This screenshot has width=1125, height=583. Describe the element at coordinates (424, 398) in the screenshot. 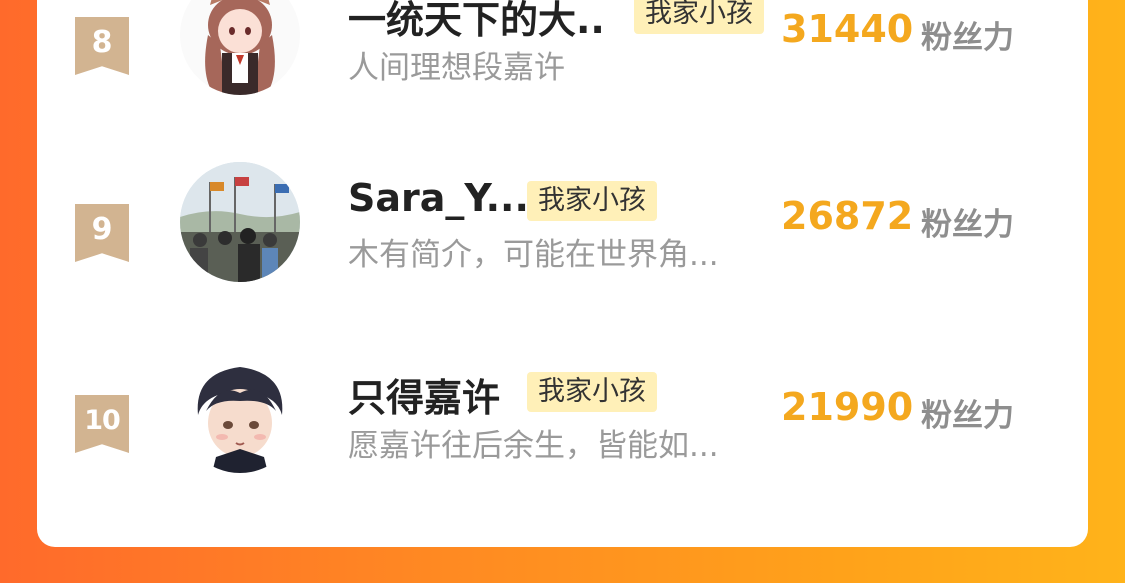

I see `user-name: 只得嘉许` at that location.